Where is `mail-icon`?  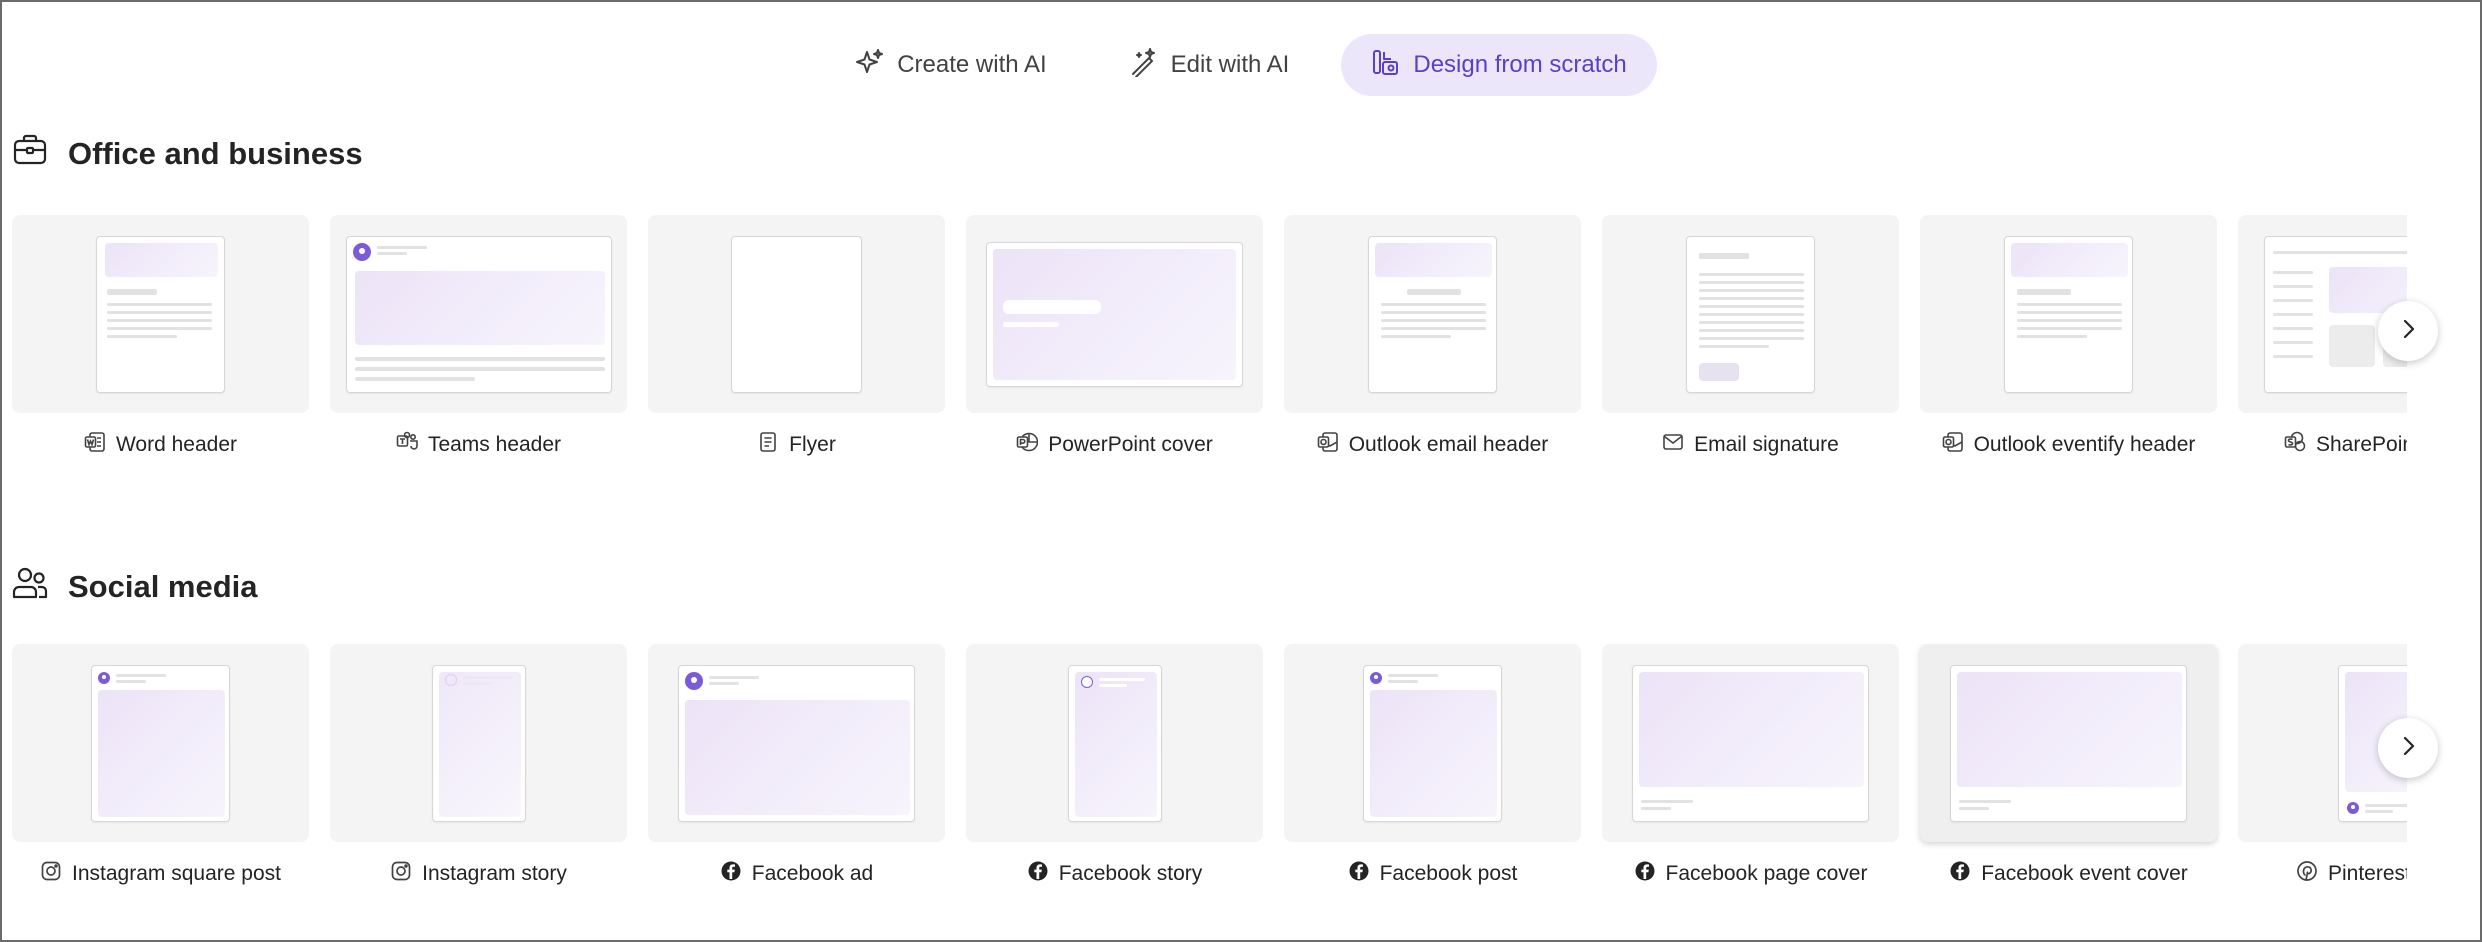
mail-icon is located at coordinates (1673, 445).